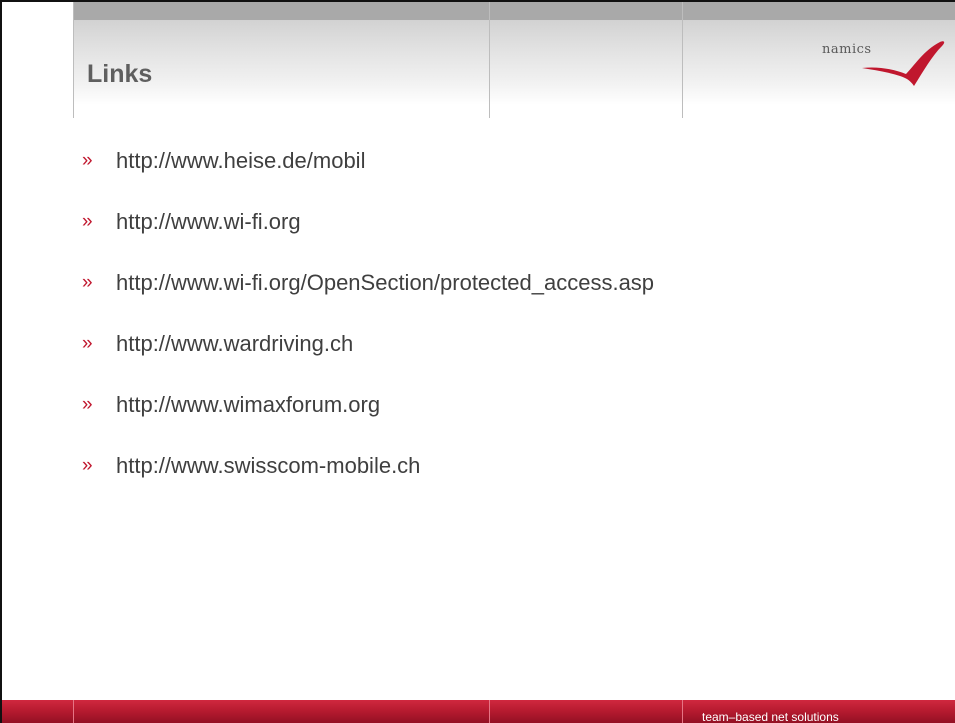  What do you see at coordinates (903, 63) in the screenshot?
I see `swoosh-icon` at bounding box center [903, 63].